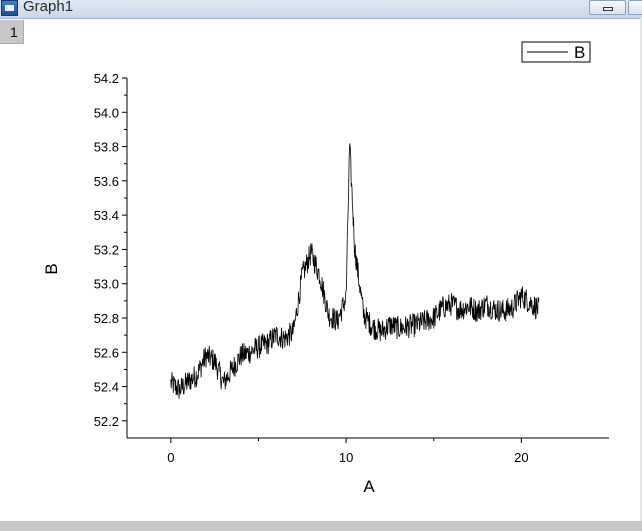  What do you see at coordinates (106, 387) in the screenshot?
I see `y-tick-label: 52.4` at bounding box center [106, 387].